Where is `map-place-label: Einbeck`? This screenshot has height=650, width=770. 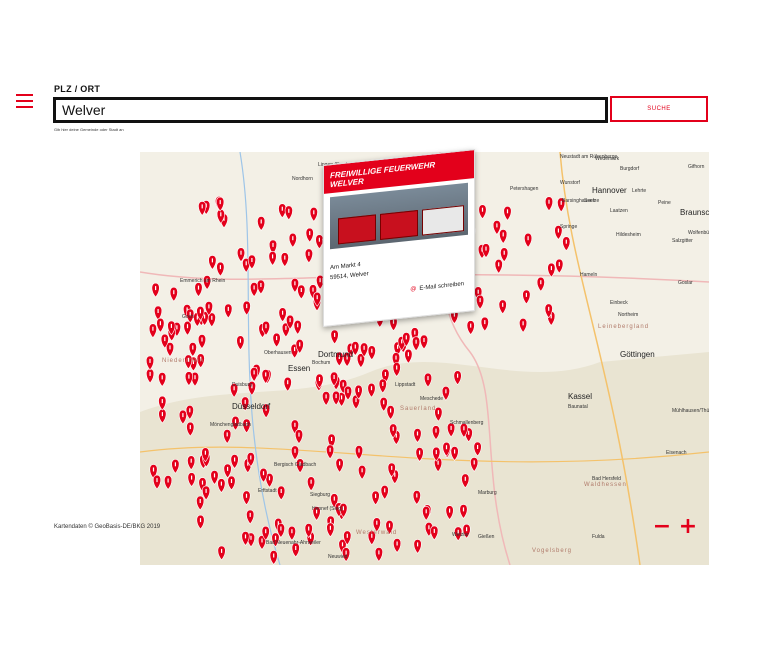 map-place-label: Einbeck is located at coordinates (619, 303).